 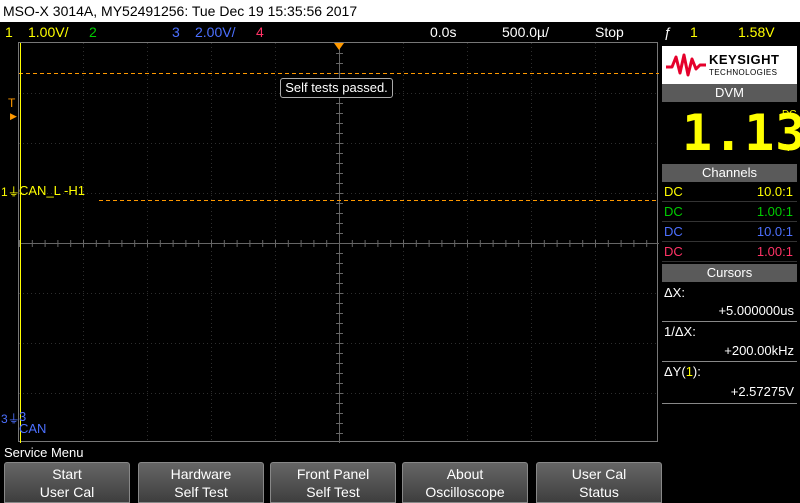 I want to click on cursors-header: Cursors, so click(x=729, y=273).